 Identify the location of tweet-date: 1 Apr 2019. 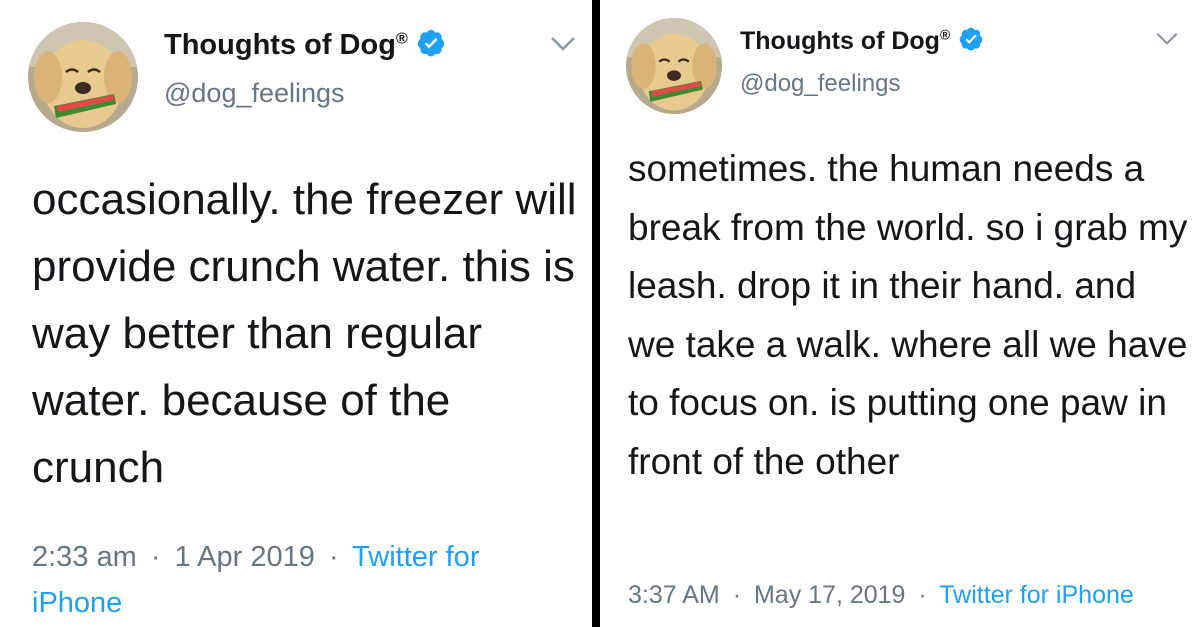
(245, 557).